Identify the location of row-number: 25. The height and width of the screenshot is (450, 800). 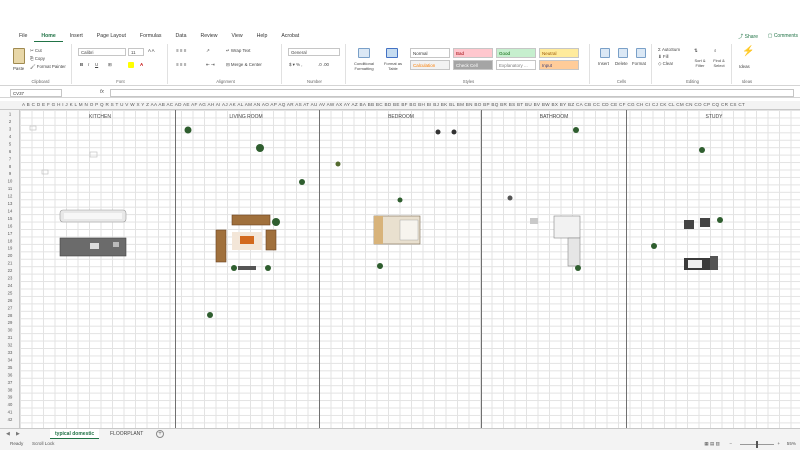
(10, 292).